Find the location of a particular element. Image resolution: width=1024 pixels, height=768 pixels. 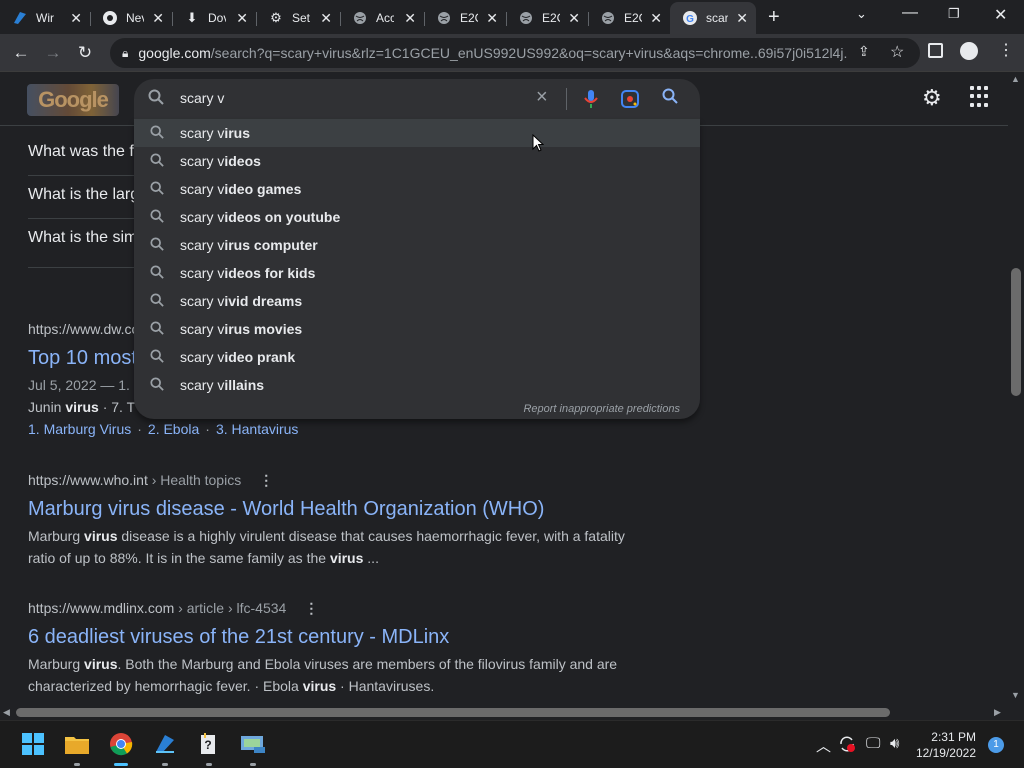

notepad-help-icon: ? is located at coordinates (209, 744).